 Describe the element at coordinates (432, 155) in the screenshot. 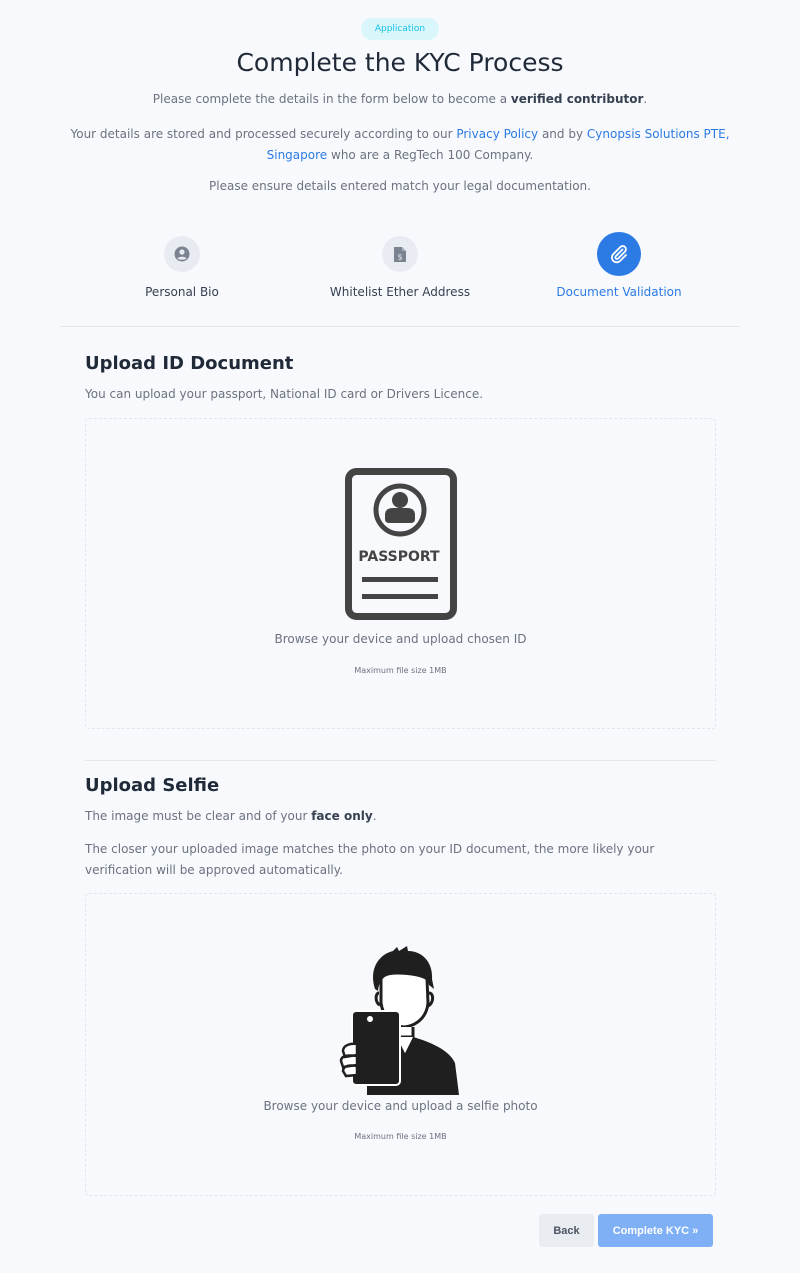

I see `intro-line-2-end: who are a RegTech 100 Company.` at that location.